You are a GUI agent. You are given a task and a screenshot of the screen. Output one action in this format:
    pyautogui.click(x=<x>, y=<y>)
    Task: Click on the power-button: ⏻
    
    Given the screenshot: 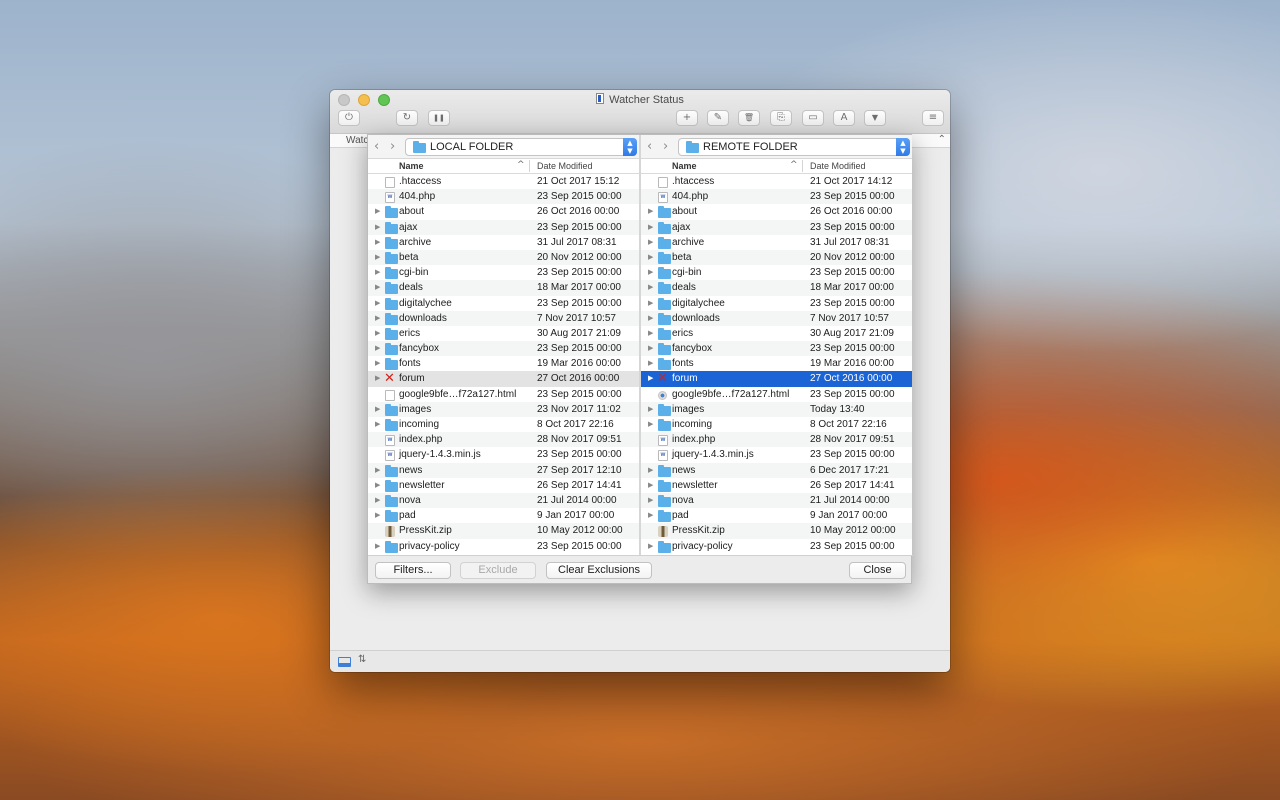 What is the action you would take?
    pyautogui.click(x=349, y=118)
    